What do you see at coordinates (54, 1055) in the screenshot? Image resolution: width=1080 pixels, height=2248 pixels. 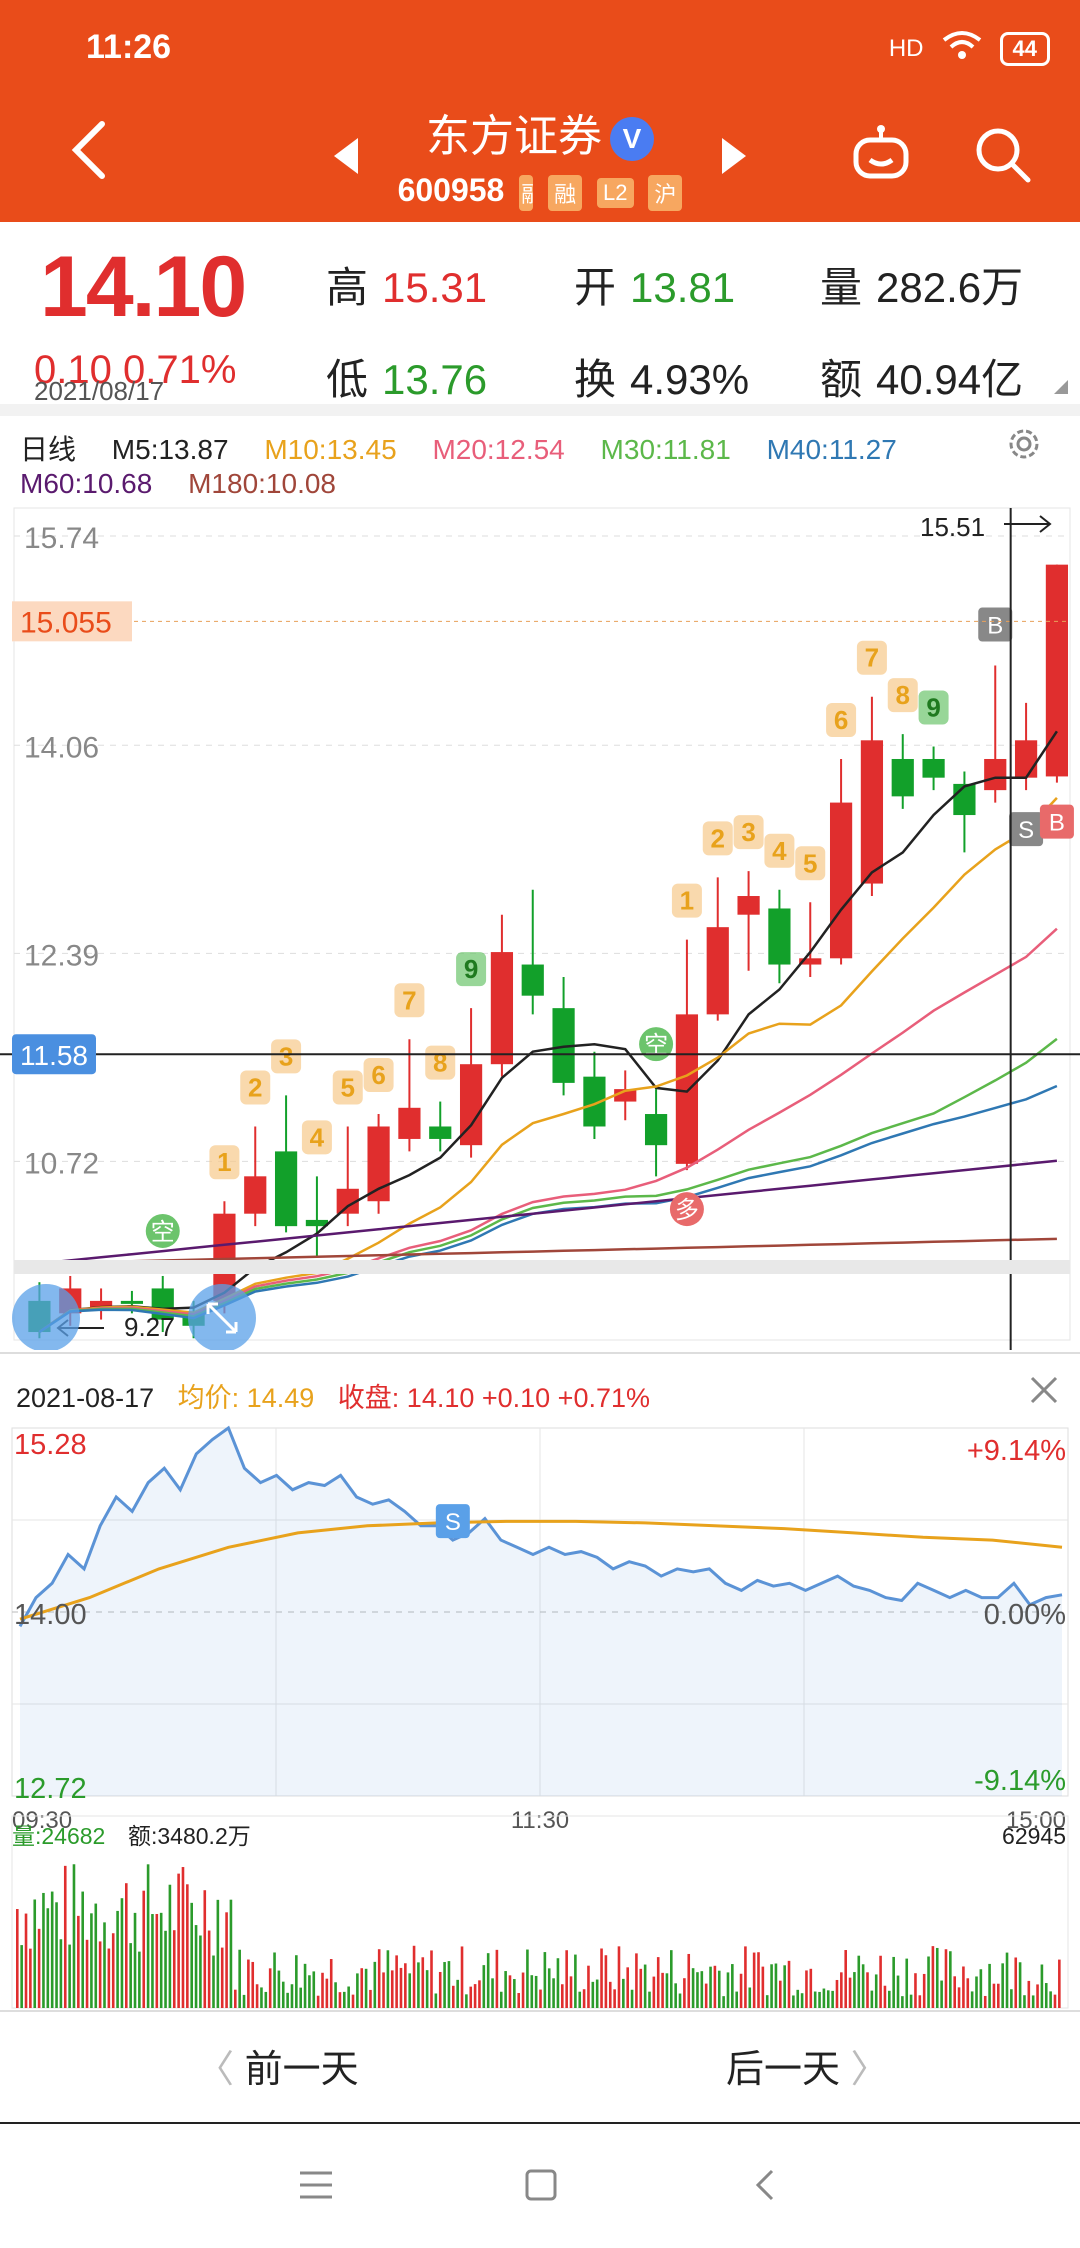 I see `crosshair-price-label: 11.58` at bounding box center [54, 1055].